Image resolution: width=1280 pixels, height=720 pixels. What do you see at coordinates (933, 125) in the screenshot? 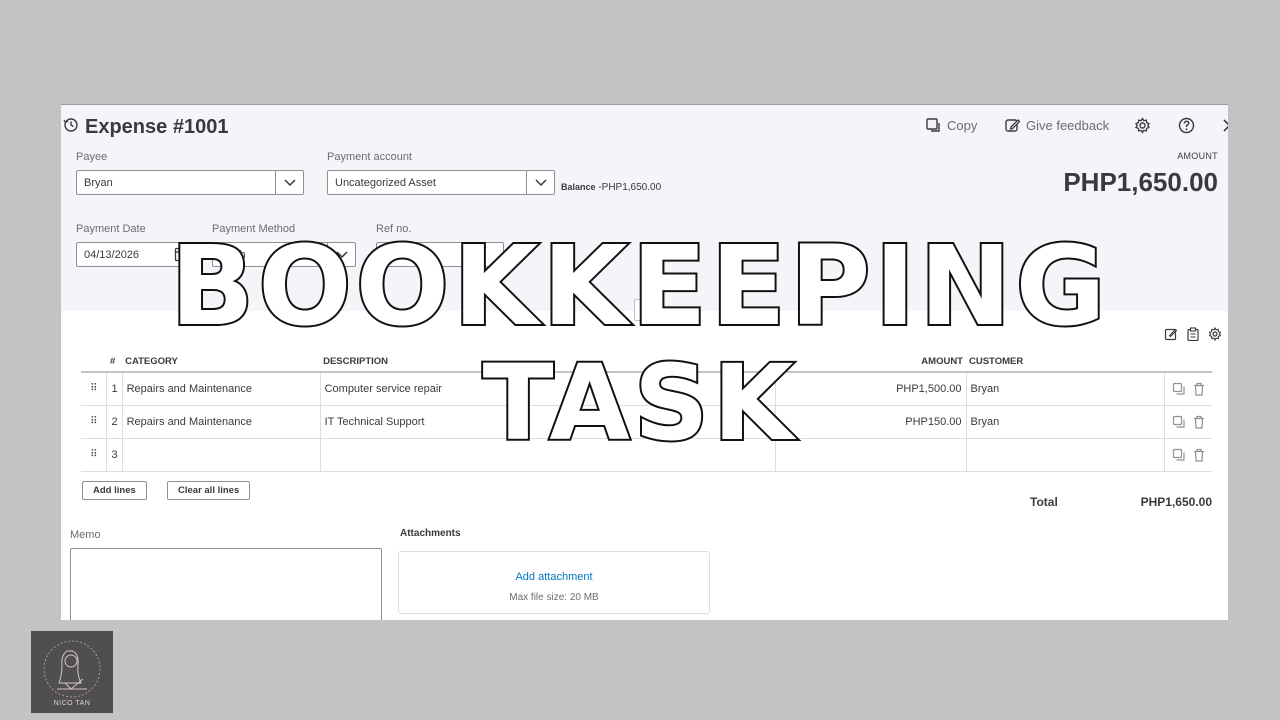
I see `copy-icon` at bounding box center [933, 125].